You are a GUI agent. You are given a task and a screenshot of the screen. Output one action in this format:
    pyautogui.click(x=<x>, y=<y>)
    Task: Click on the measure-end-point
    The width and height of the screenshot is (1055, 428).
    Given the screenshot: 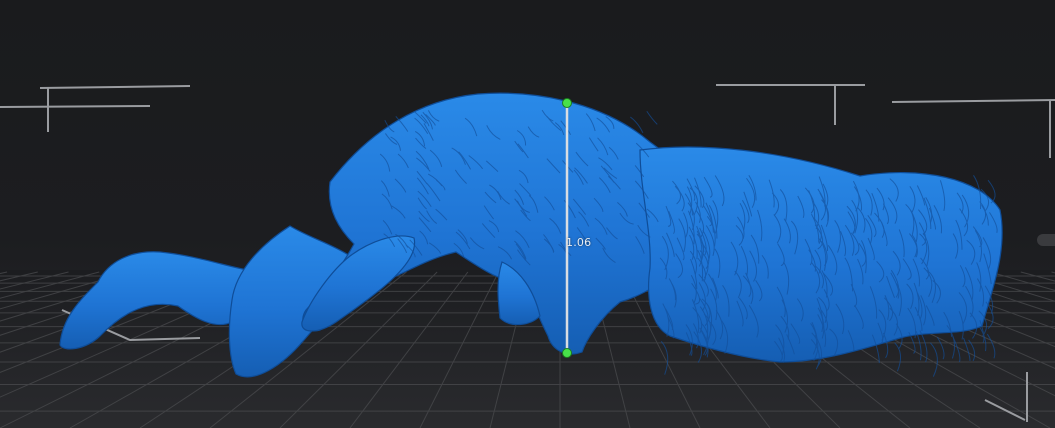 What is the action you would take?
    pyautogui.click(x=567, y=353)
    